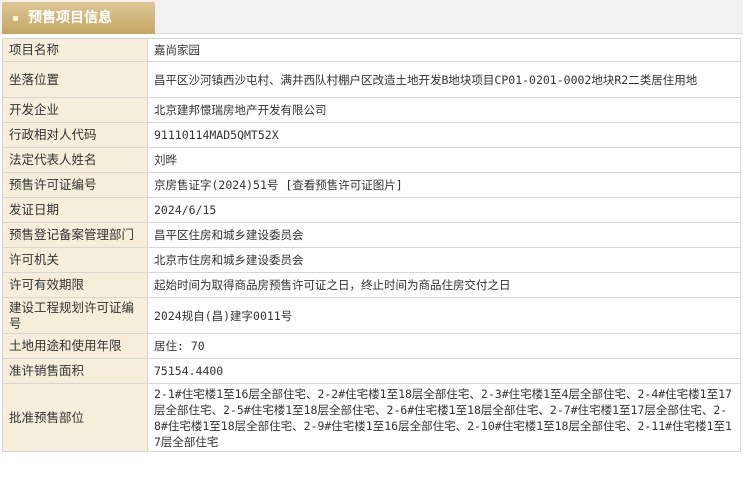 The height and width of the screenshot is (477, 743). What do you see at coordinates (75, 346) in the screenshot?
I see `row-label: 土地用途和使用年限` at bounding box center [75, 346].